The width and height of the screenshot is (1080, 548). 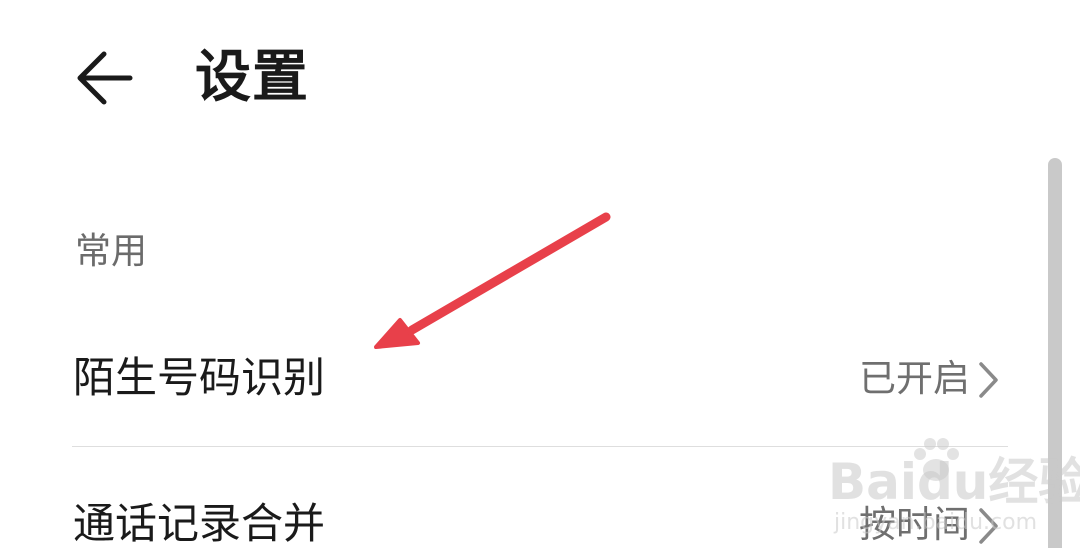 I want to click on back-button, so click(x=106, y=78).